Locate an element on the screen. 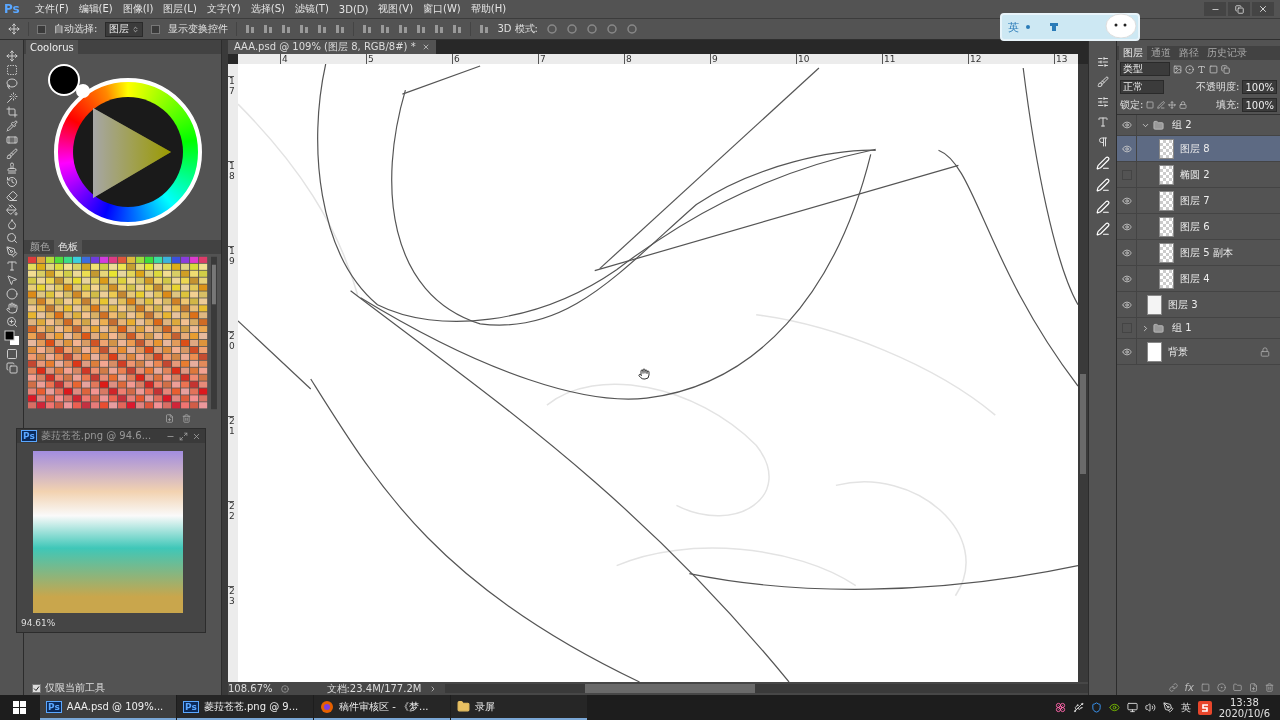  close-button is located at coordinates (1263, 9).